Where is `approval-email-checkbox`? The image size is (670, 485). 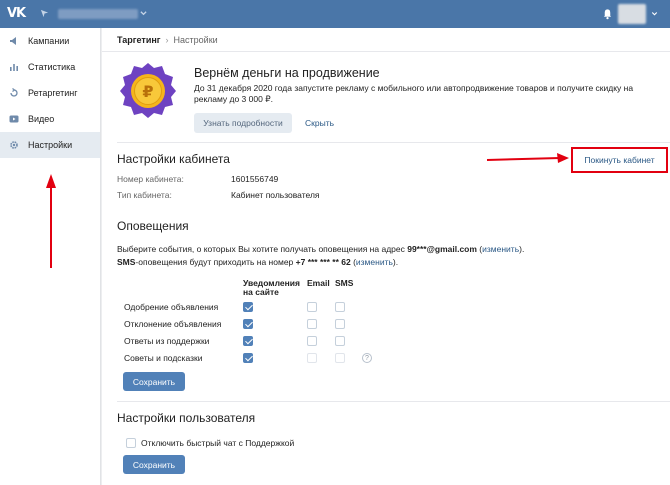 approval-email-checkbox is located at coordinates (312, 307).